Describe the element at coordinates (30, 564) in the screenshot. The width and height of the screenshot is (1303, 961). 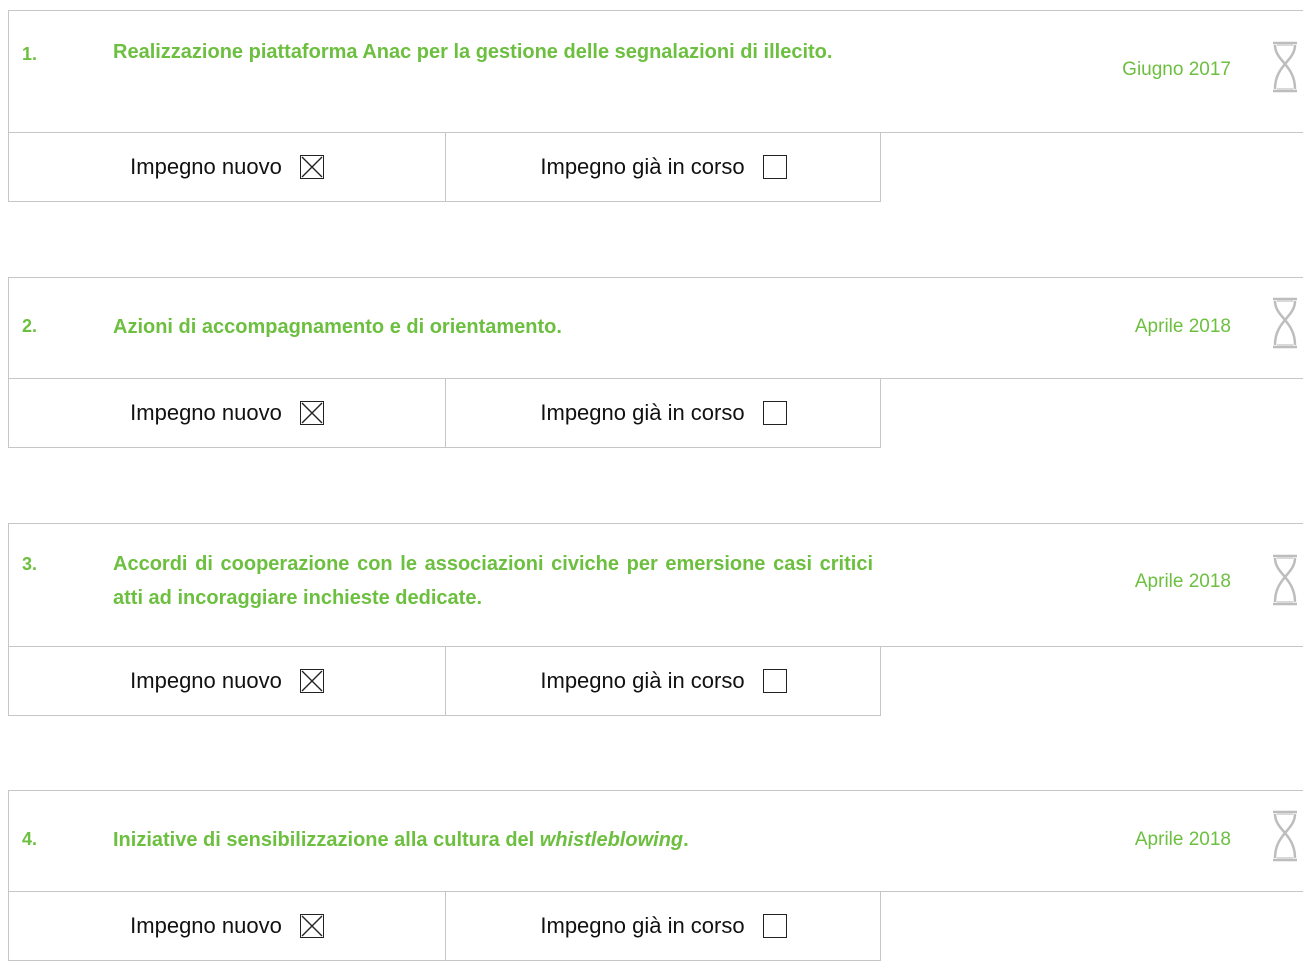
I see `commitment-number: 3.` at that location.